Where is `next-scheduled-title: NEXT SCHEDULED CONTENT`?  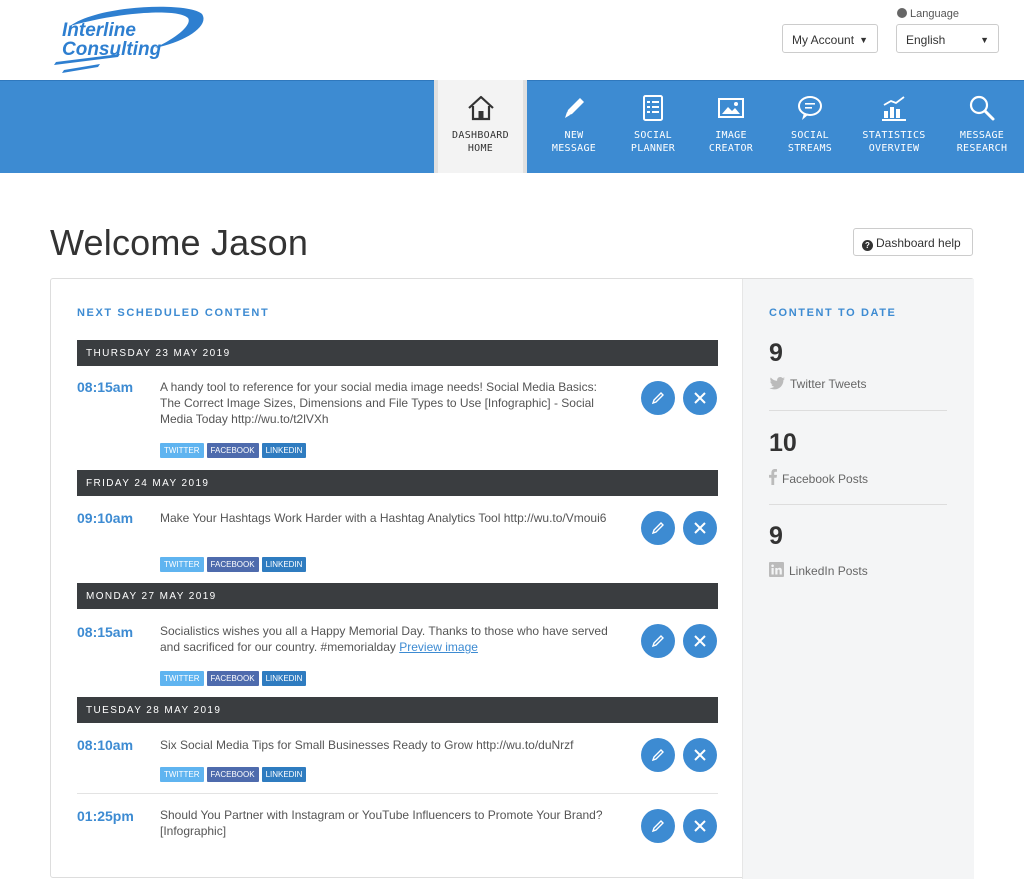
next-scheduled-title: NEXT SCHEDULED CONTENT is located at coordinates (173, 313).